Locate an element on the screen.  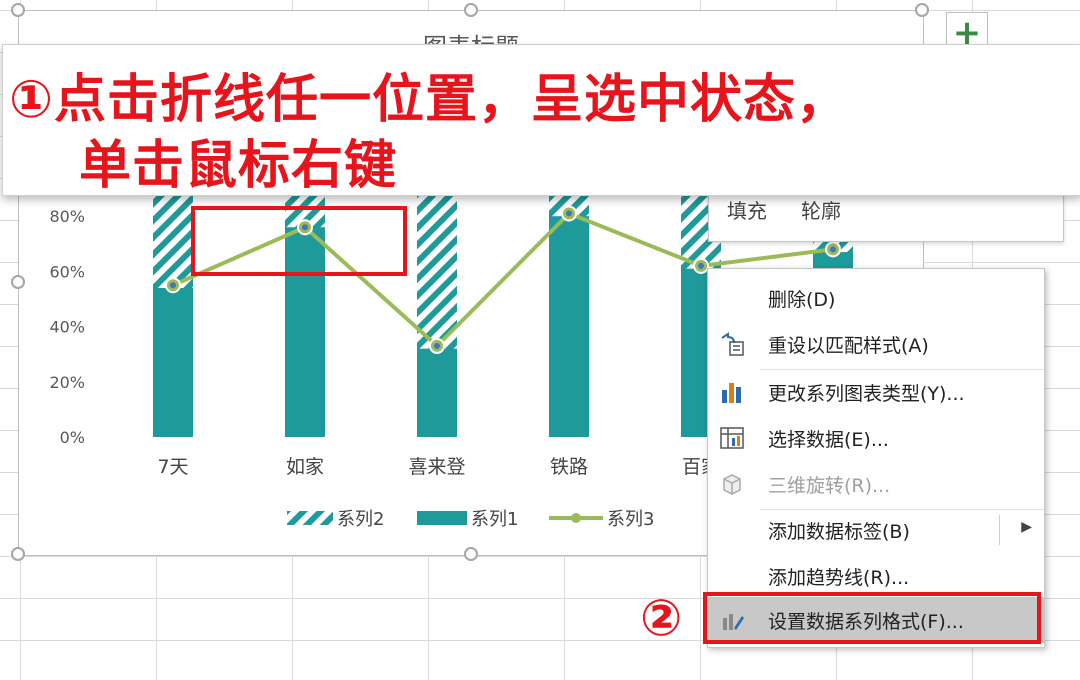
y-tick-label: 40% is located at coordinates (67, 327).